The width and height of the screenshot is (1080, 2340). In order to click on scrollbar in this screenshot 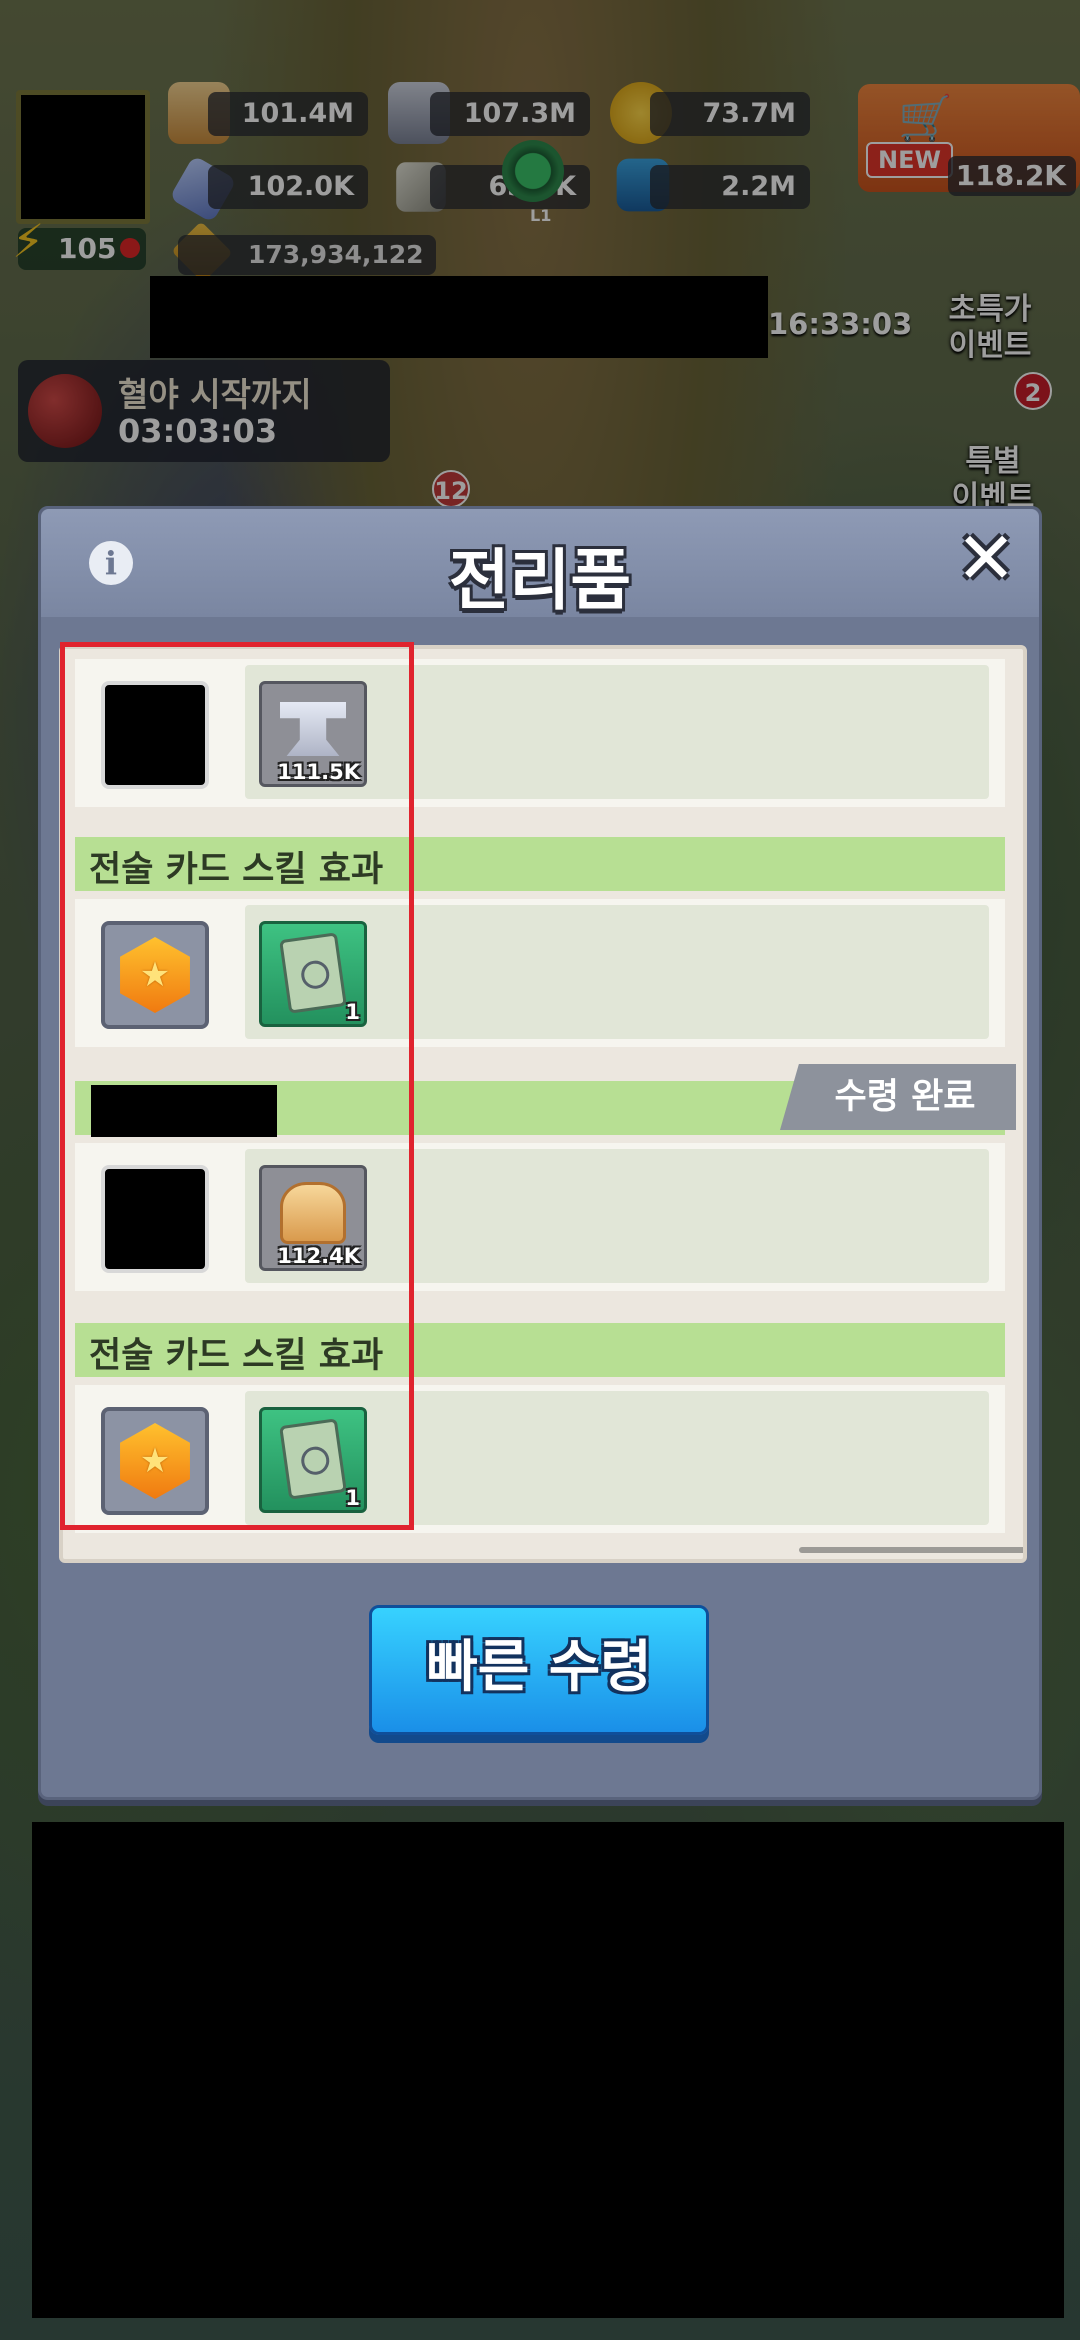, I will do `click(911, 1550)`.